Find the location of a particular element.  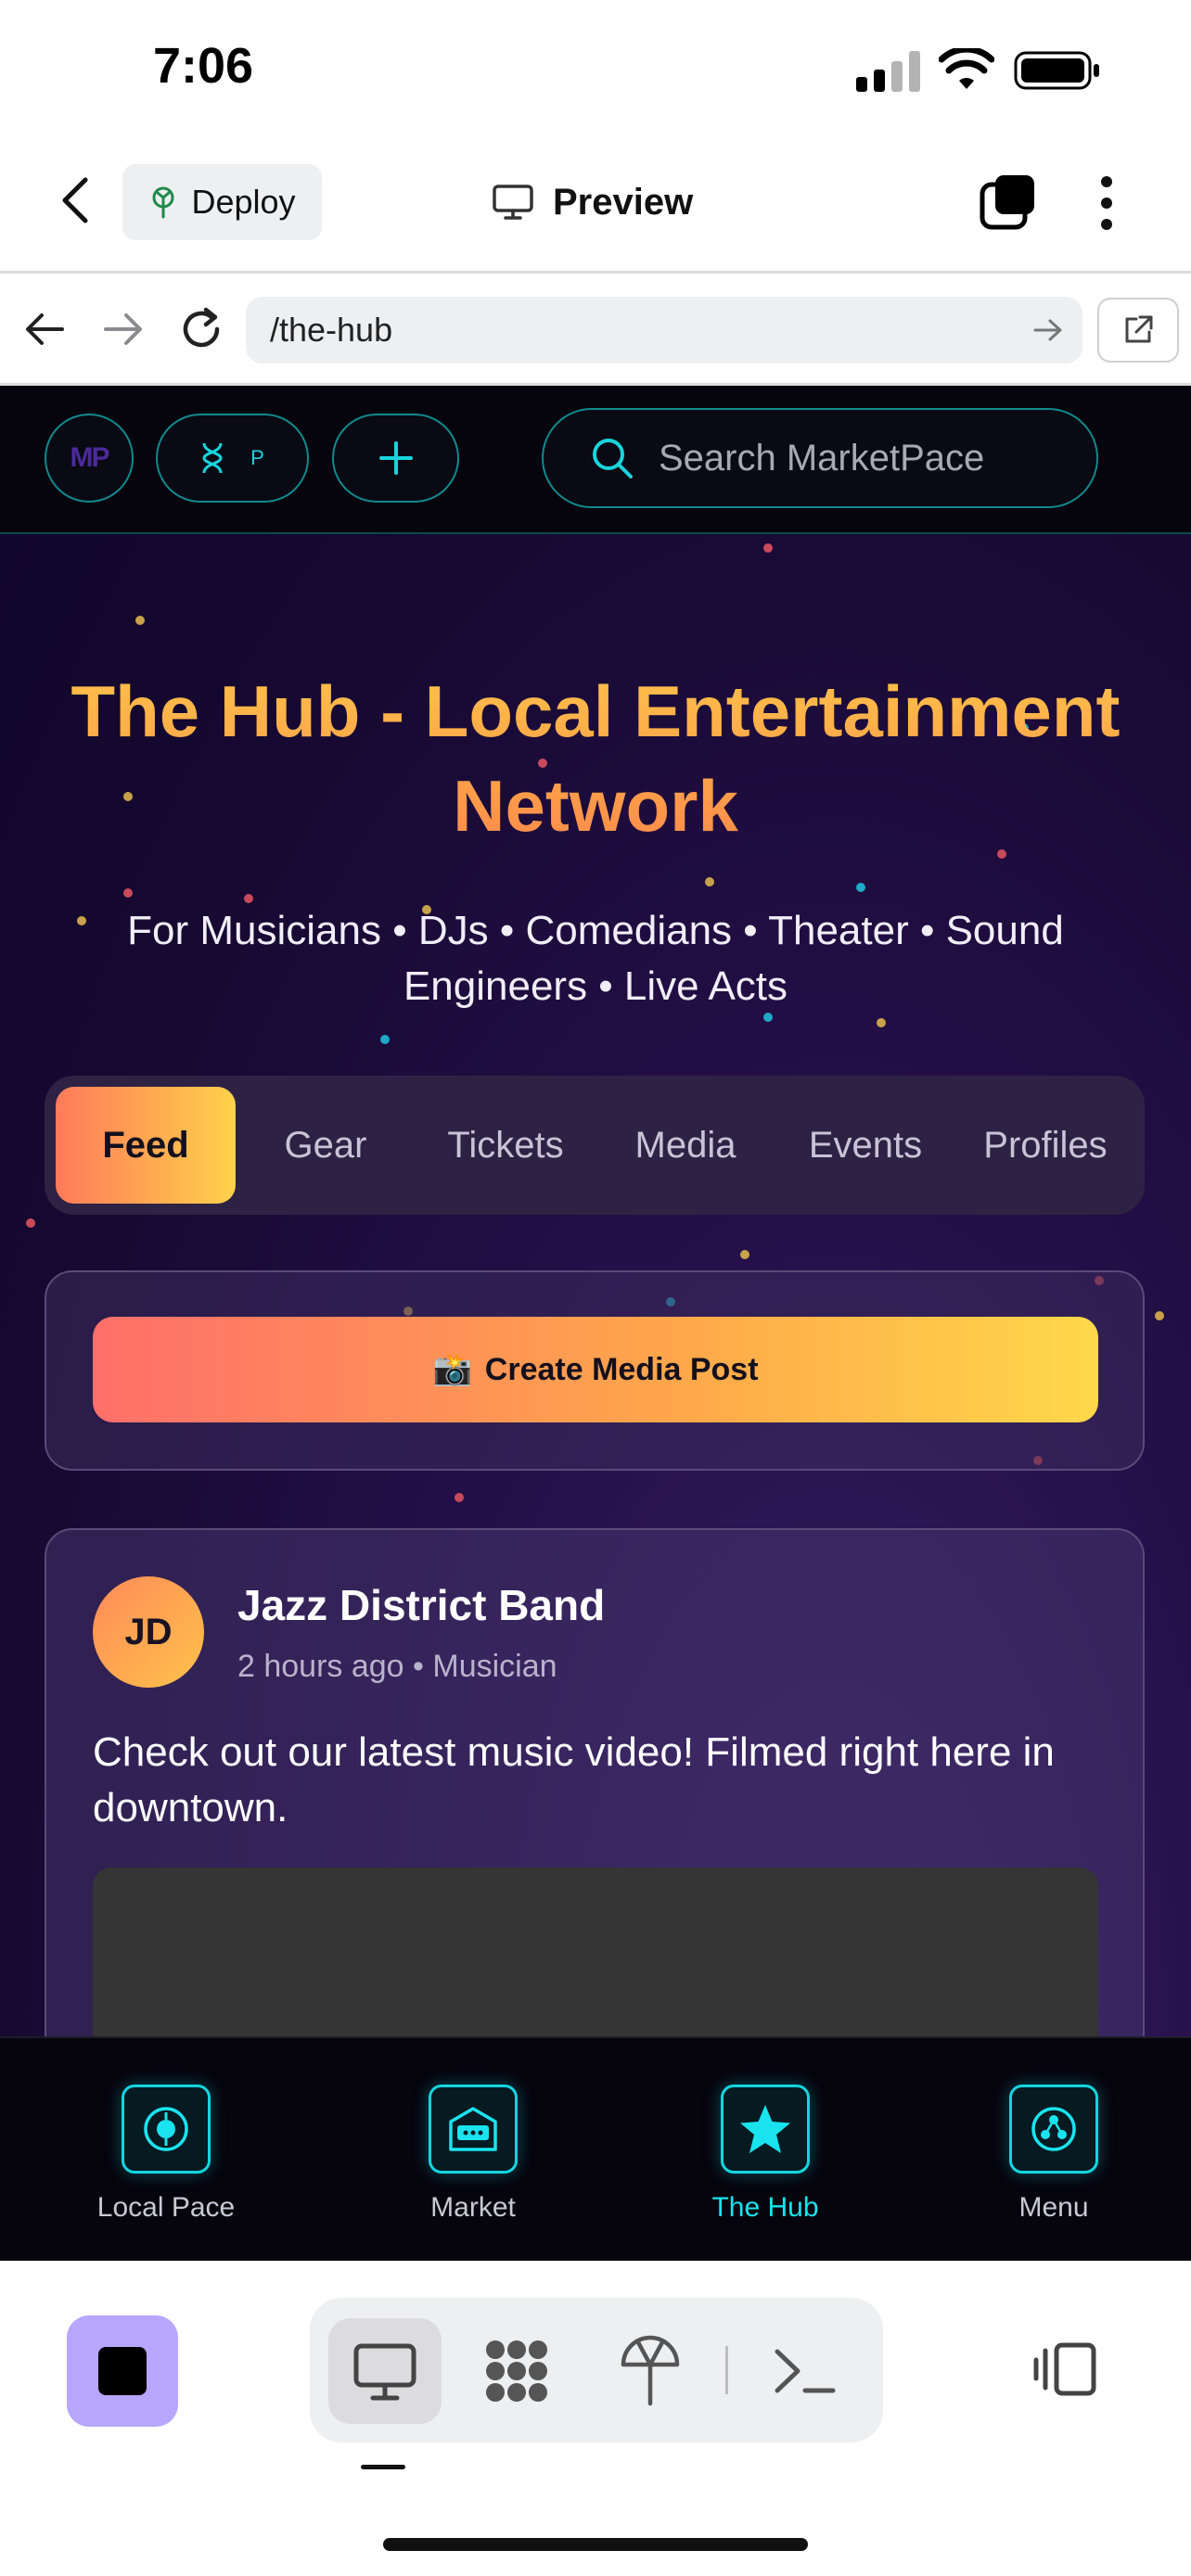

search-placeholder: Search MarketPace is located at coordinates (822, 457).